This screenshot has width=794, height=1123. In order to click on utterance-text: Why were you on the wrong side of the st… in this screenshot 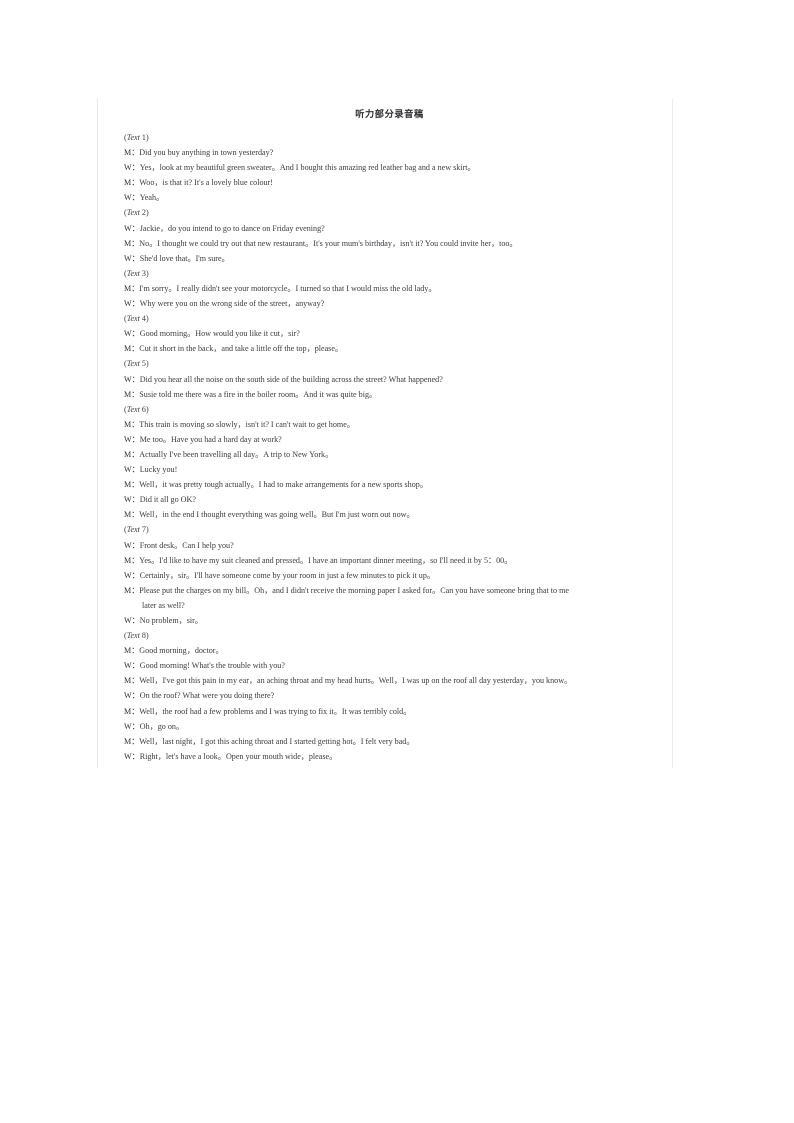, I will do `click(232, 304)`.